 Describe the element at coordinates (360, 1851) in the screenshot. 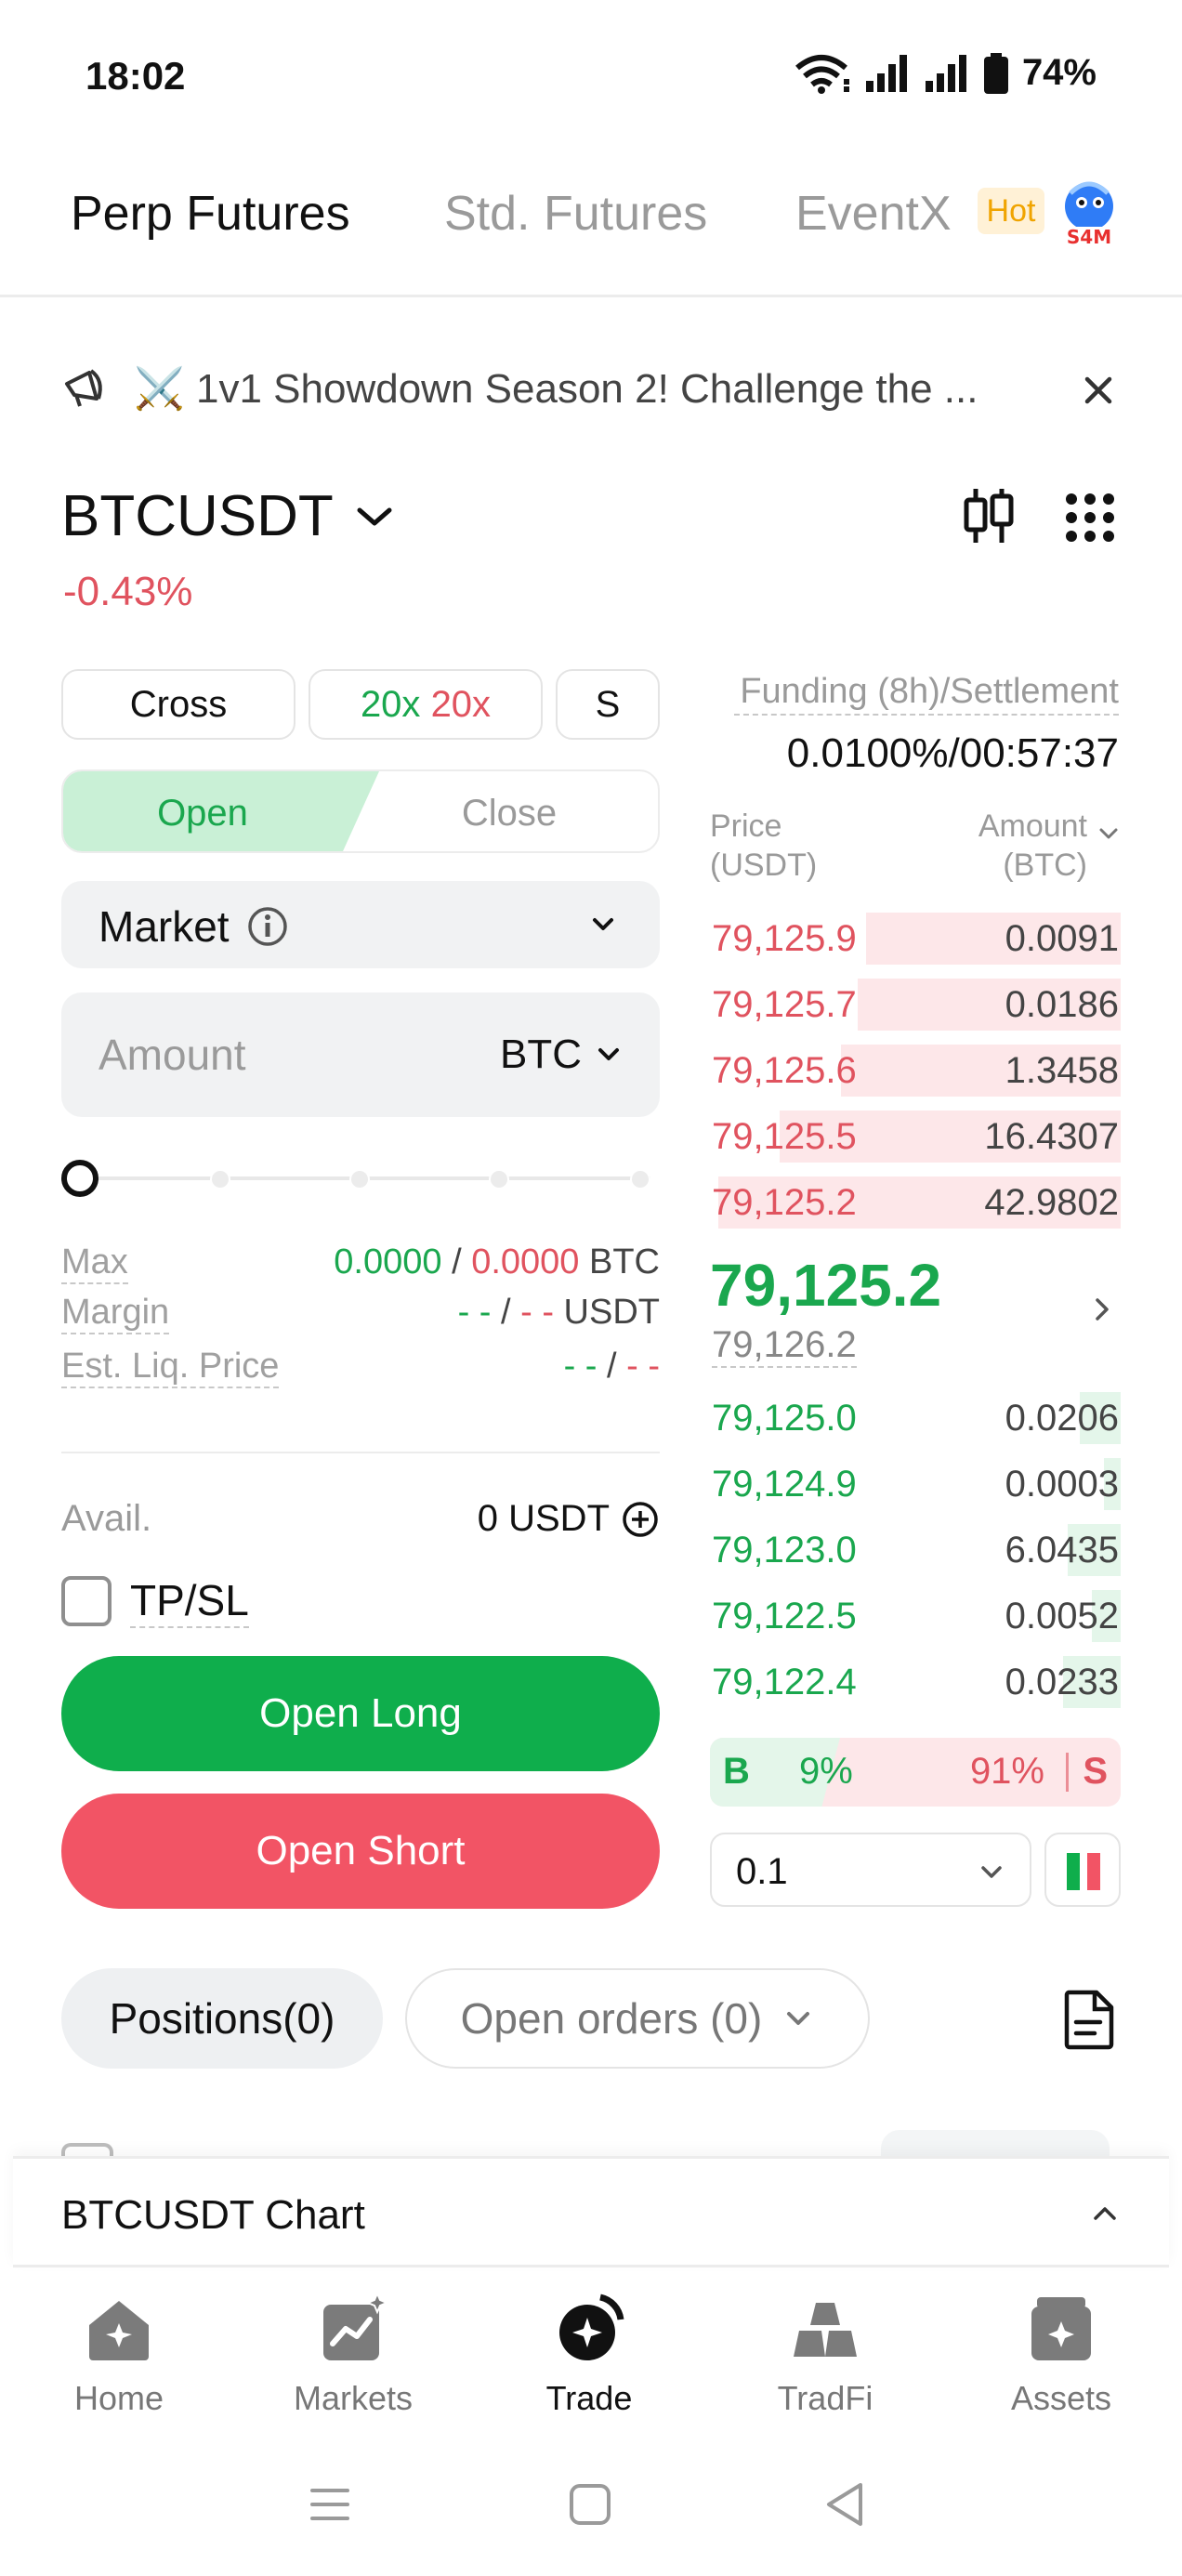

I see `open-short-button: Open Short` at that location.